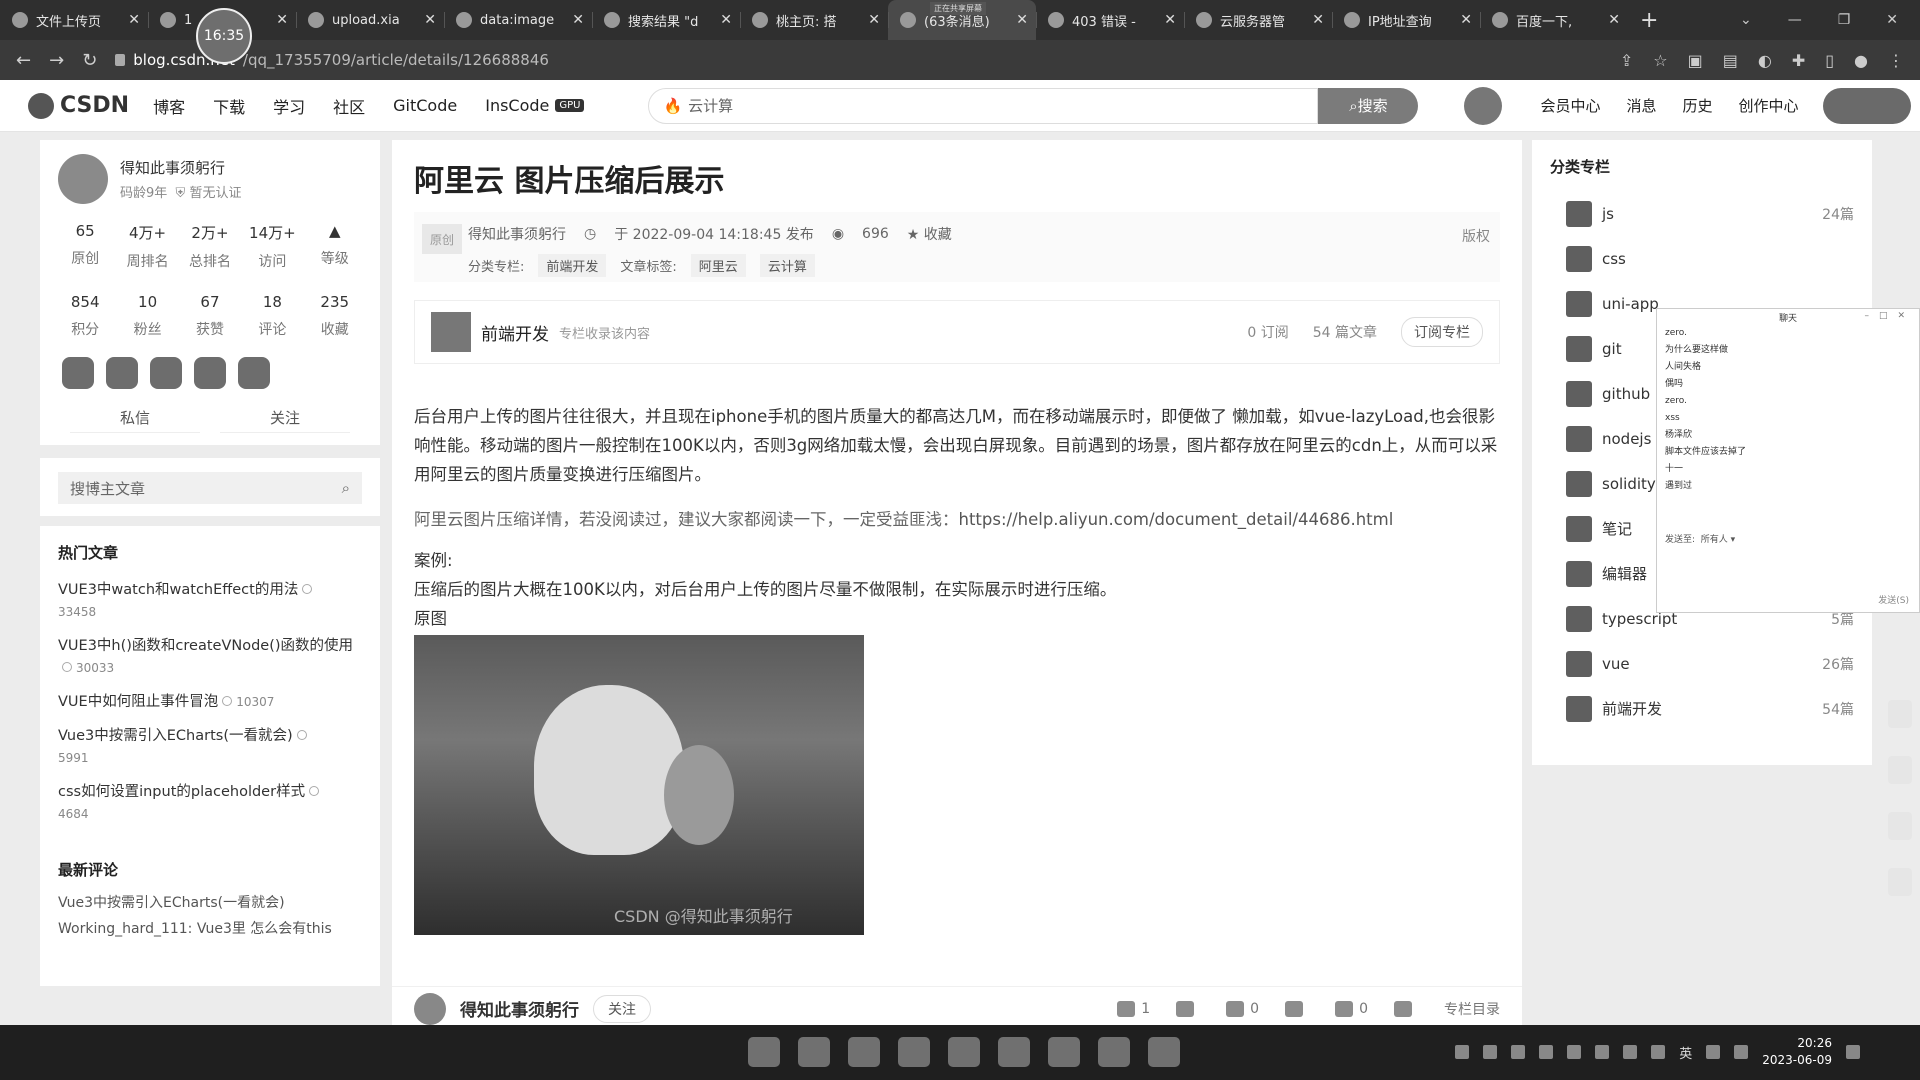 This screenshot has height=1080, width=1920. Describe the element at coordinates (1746, 20) in the screenshot. I see `tab-search-icon: ⌄` at that location.